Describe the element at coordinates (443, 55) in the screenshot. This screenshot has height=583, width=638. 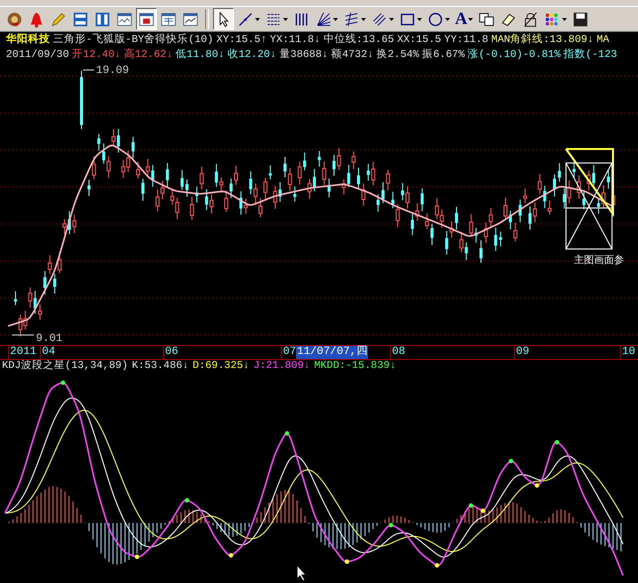
I see `quote-value: 振6.67%` at that location.